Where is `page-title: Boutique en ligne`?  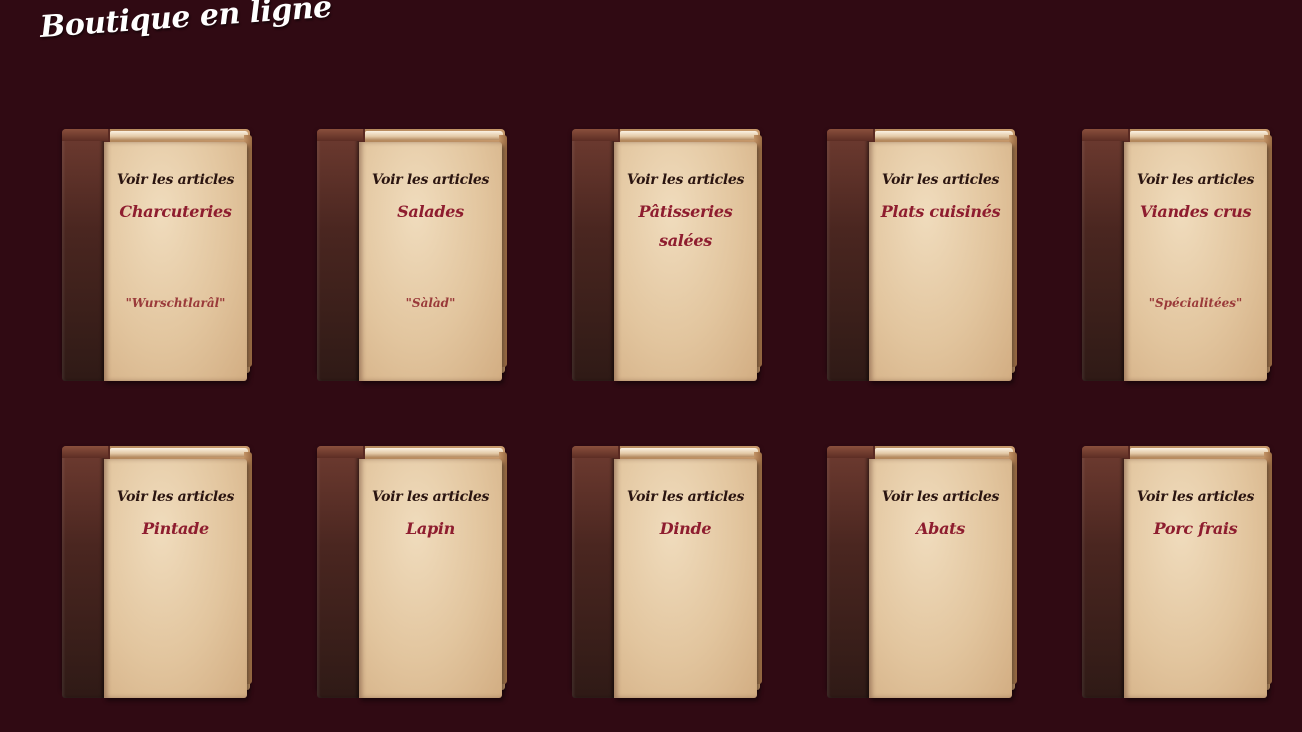
page-title: Boutique en ligne is located at coordinates (185, 22).